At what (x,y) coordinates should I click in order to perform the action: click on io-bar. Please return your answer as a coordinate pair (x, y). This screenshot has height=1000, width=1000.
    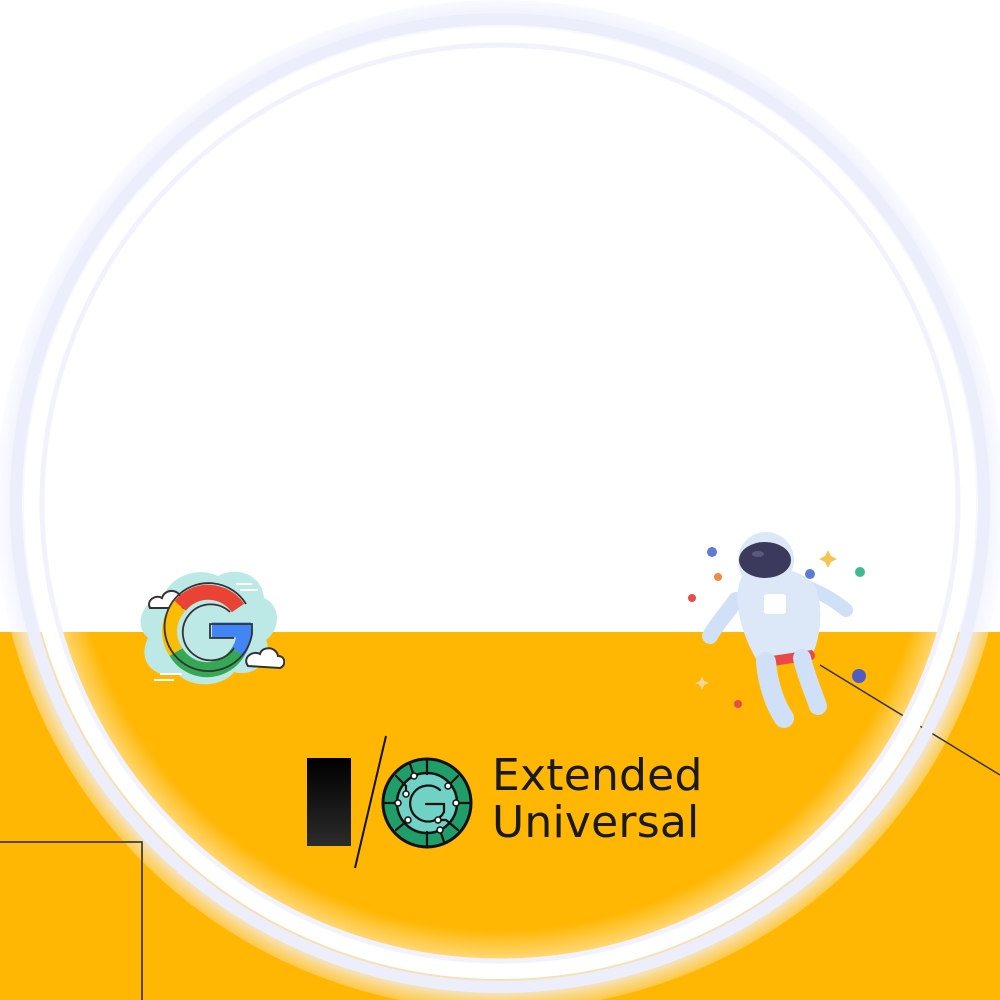
    Looking at the image, I should click on (329, 802).